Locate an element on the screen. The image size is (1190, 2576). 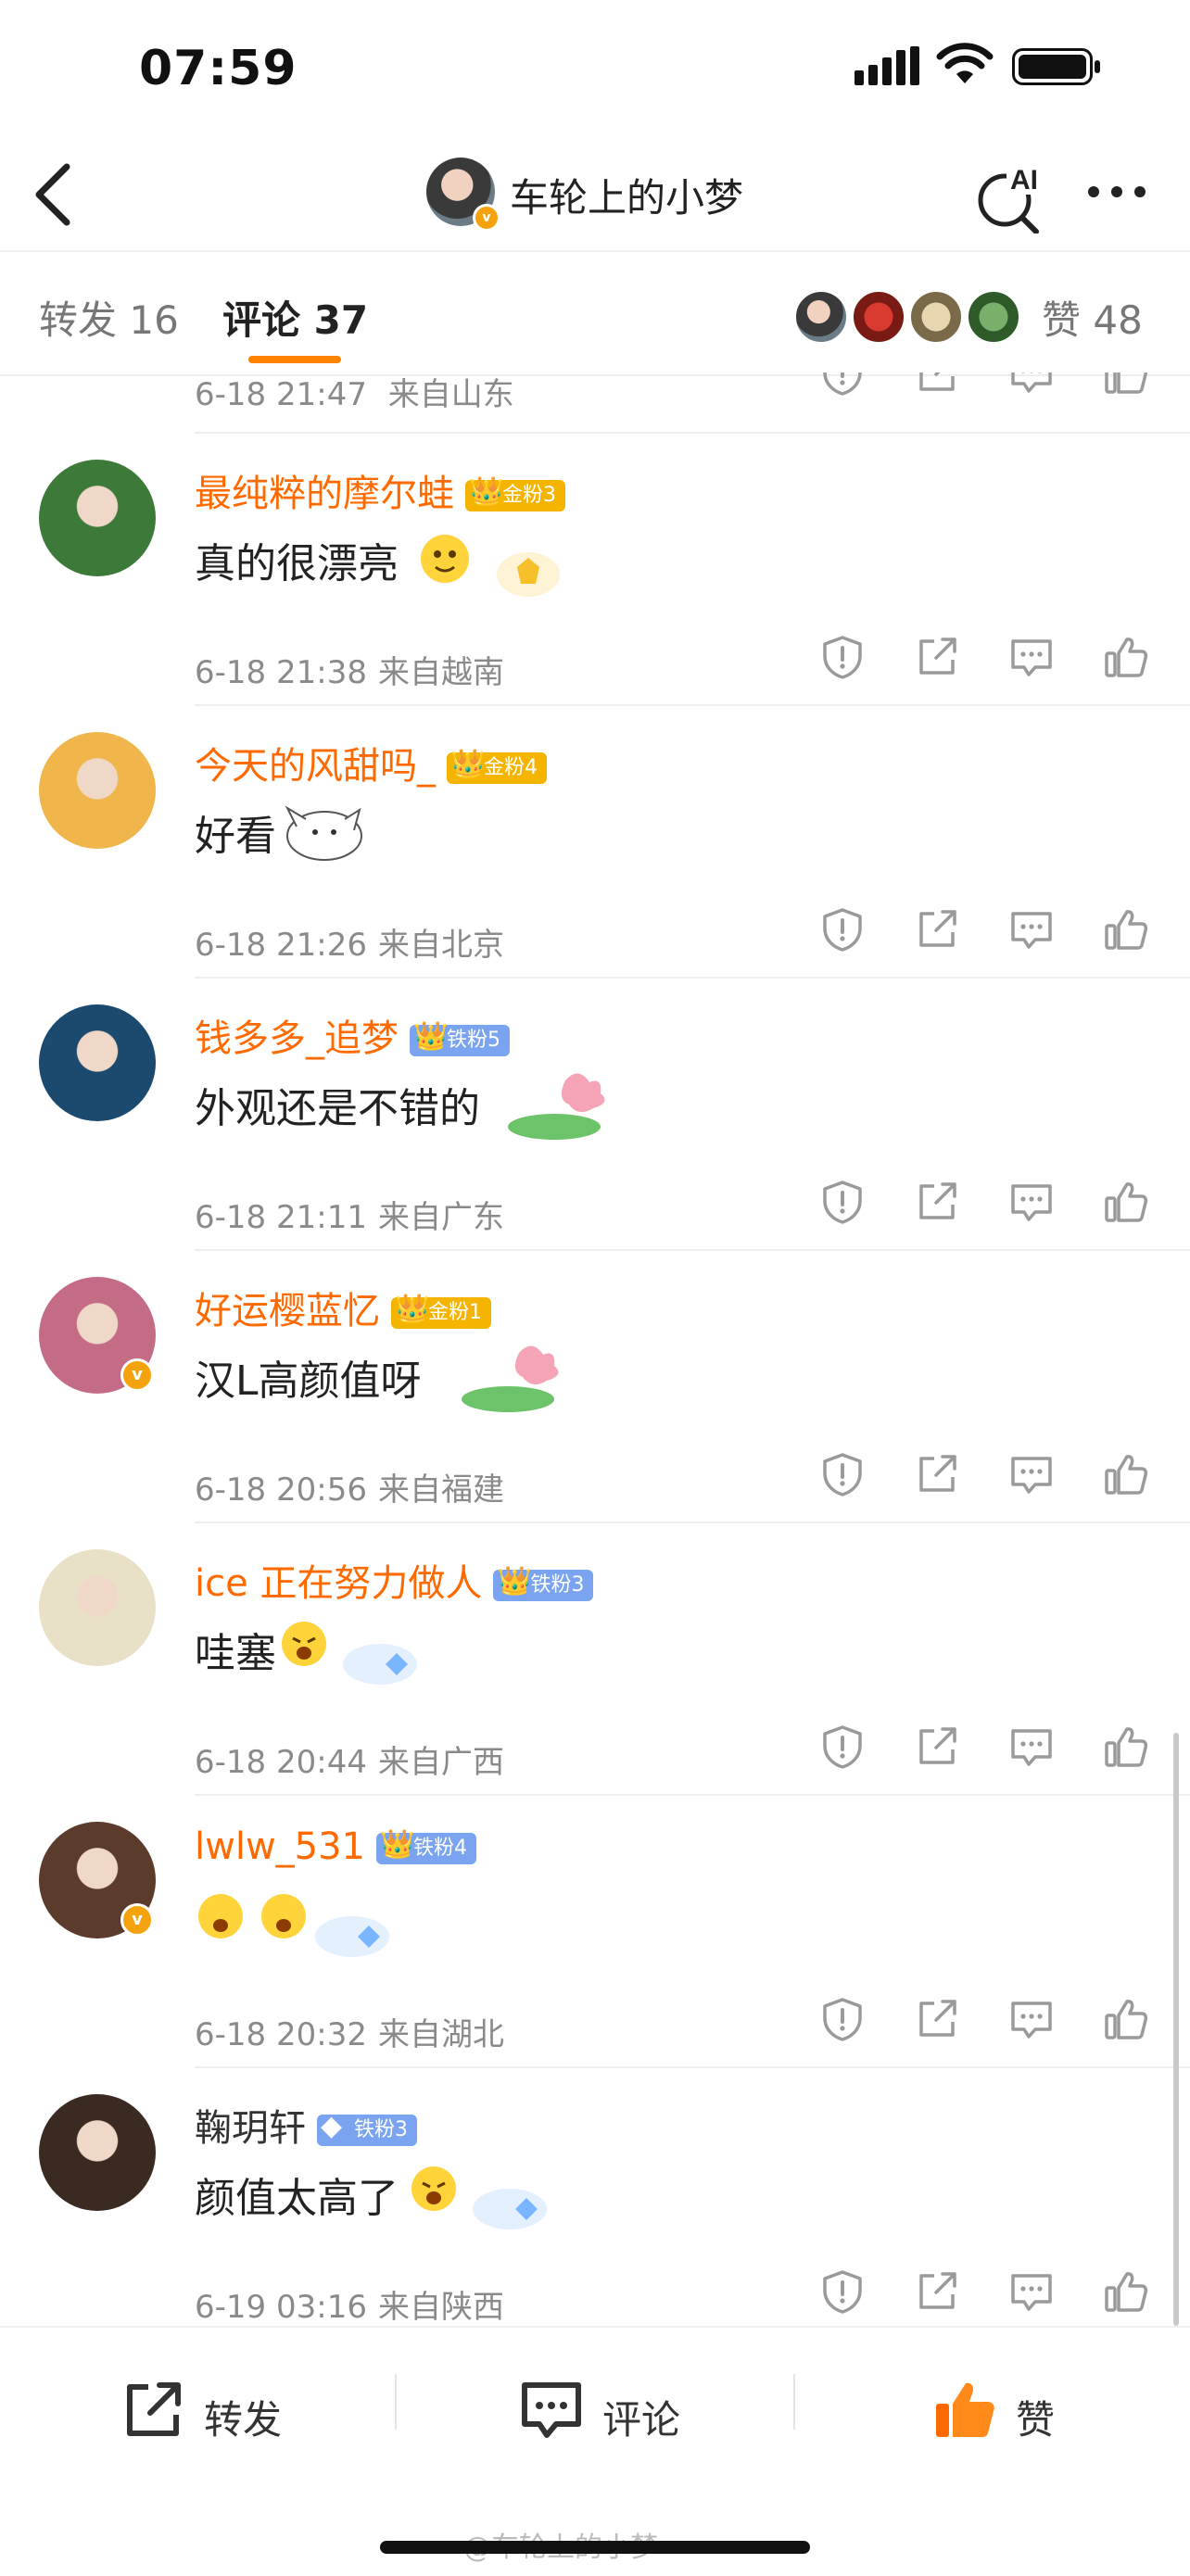
commenter-name: ice 正在努力做人 👑 铁粉3 is located at coordinates (394, 1580).